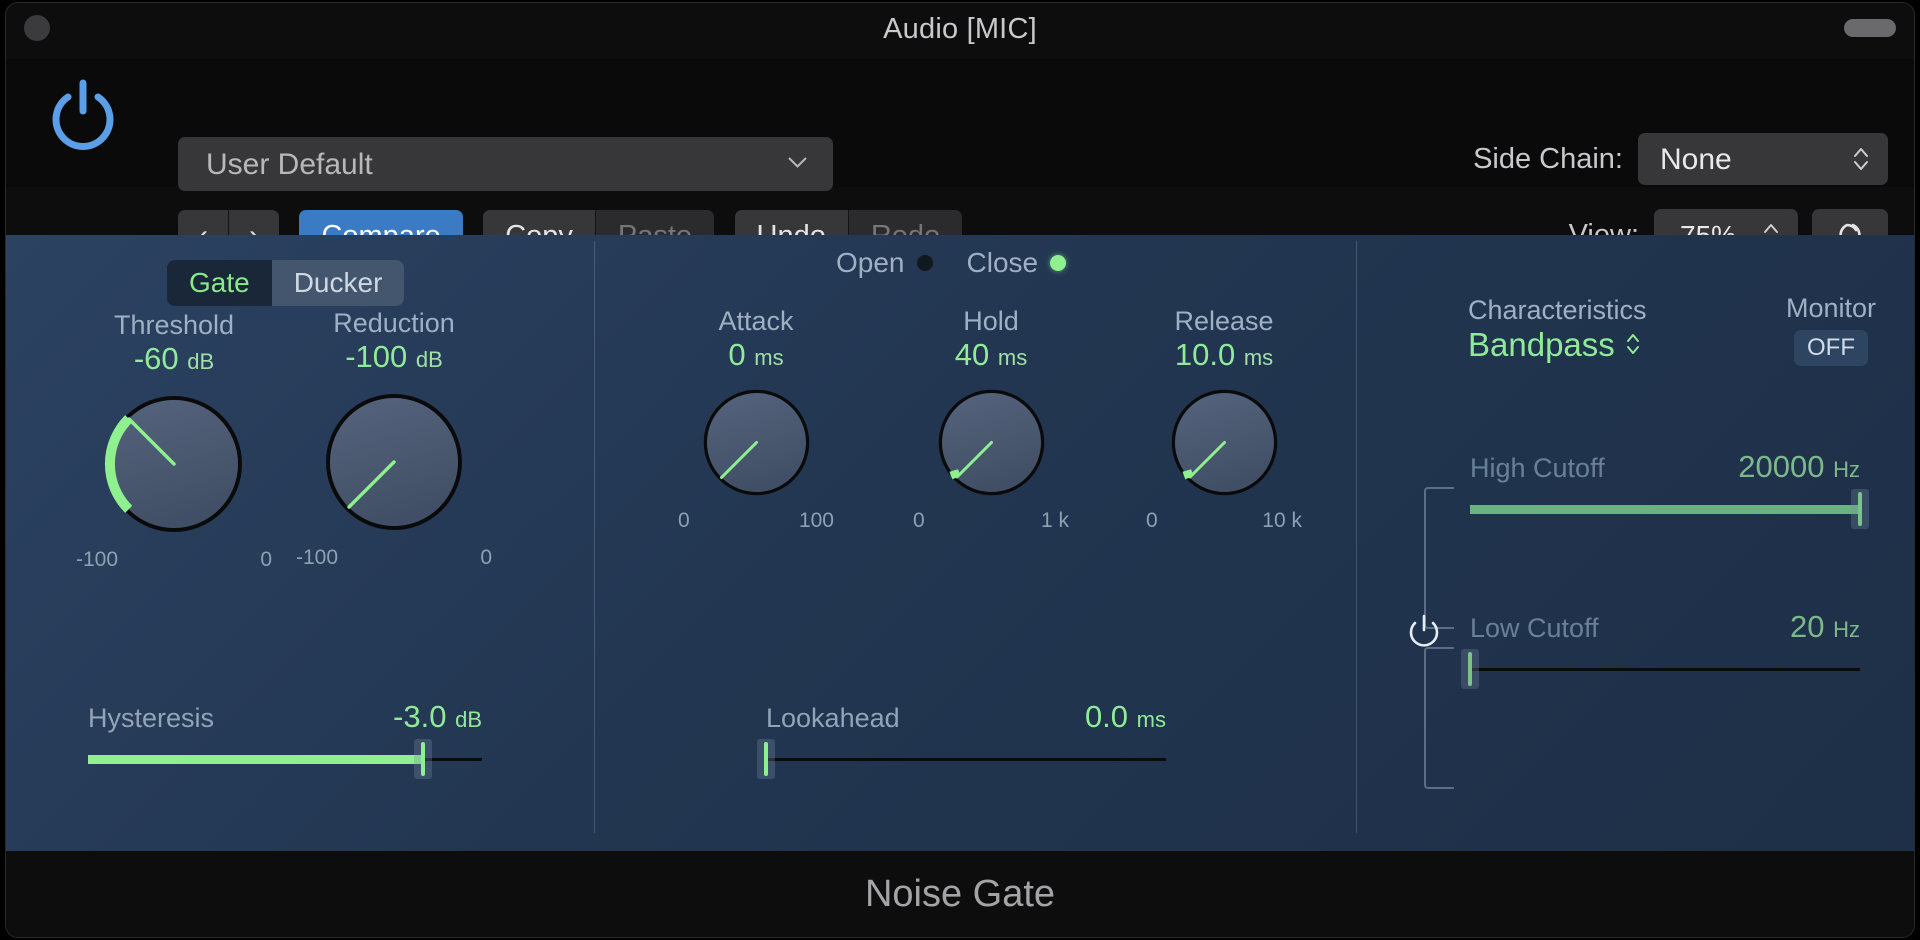 This screenshot has width=1920, height=940. I want to click on title-bar: Audio [MIC], so click(960, 31).